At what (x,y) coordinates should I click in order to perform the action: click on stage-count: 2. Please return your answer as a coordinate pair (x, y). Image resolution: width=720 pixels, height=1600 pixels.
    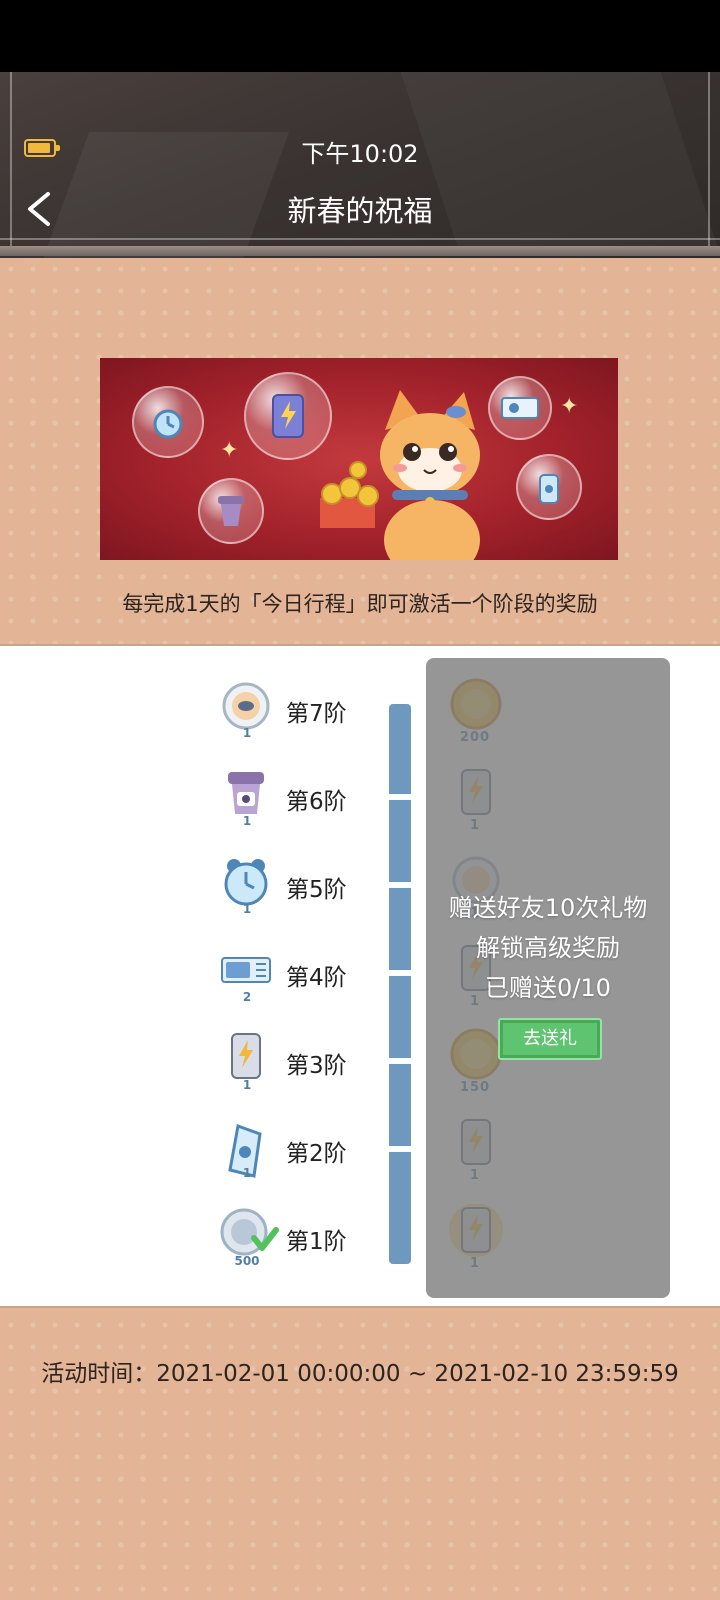
    Looking at the image, I should click on (247, 997).